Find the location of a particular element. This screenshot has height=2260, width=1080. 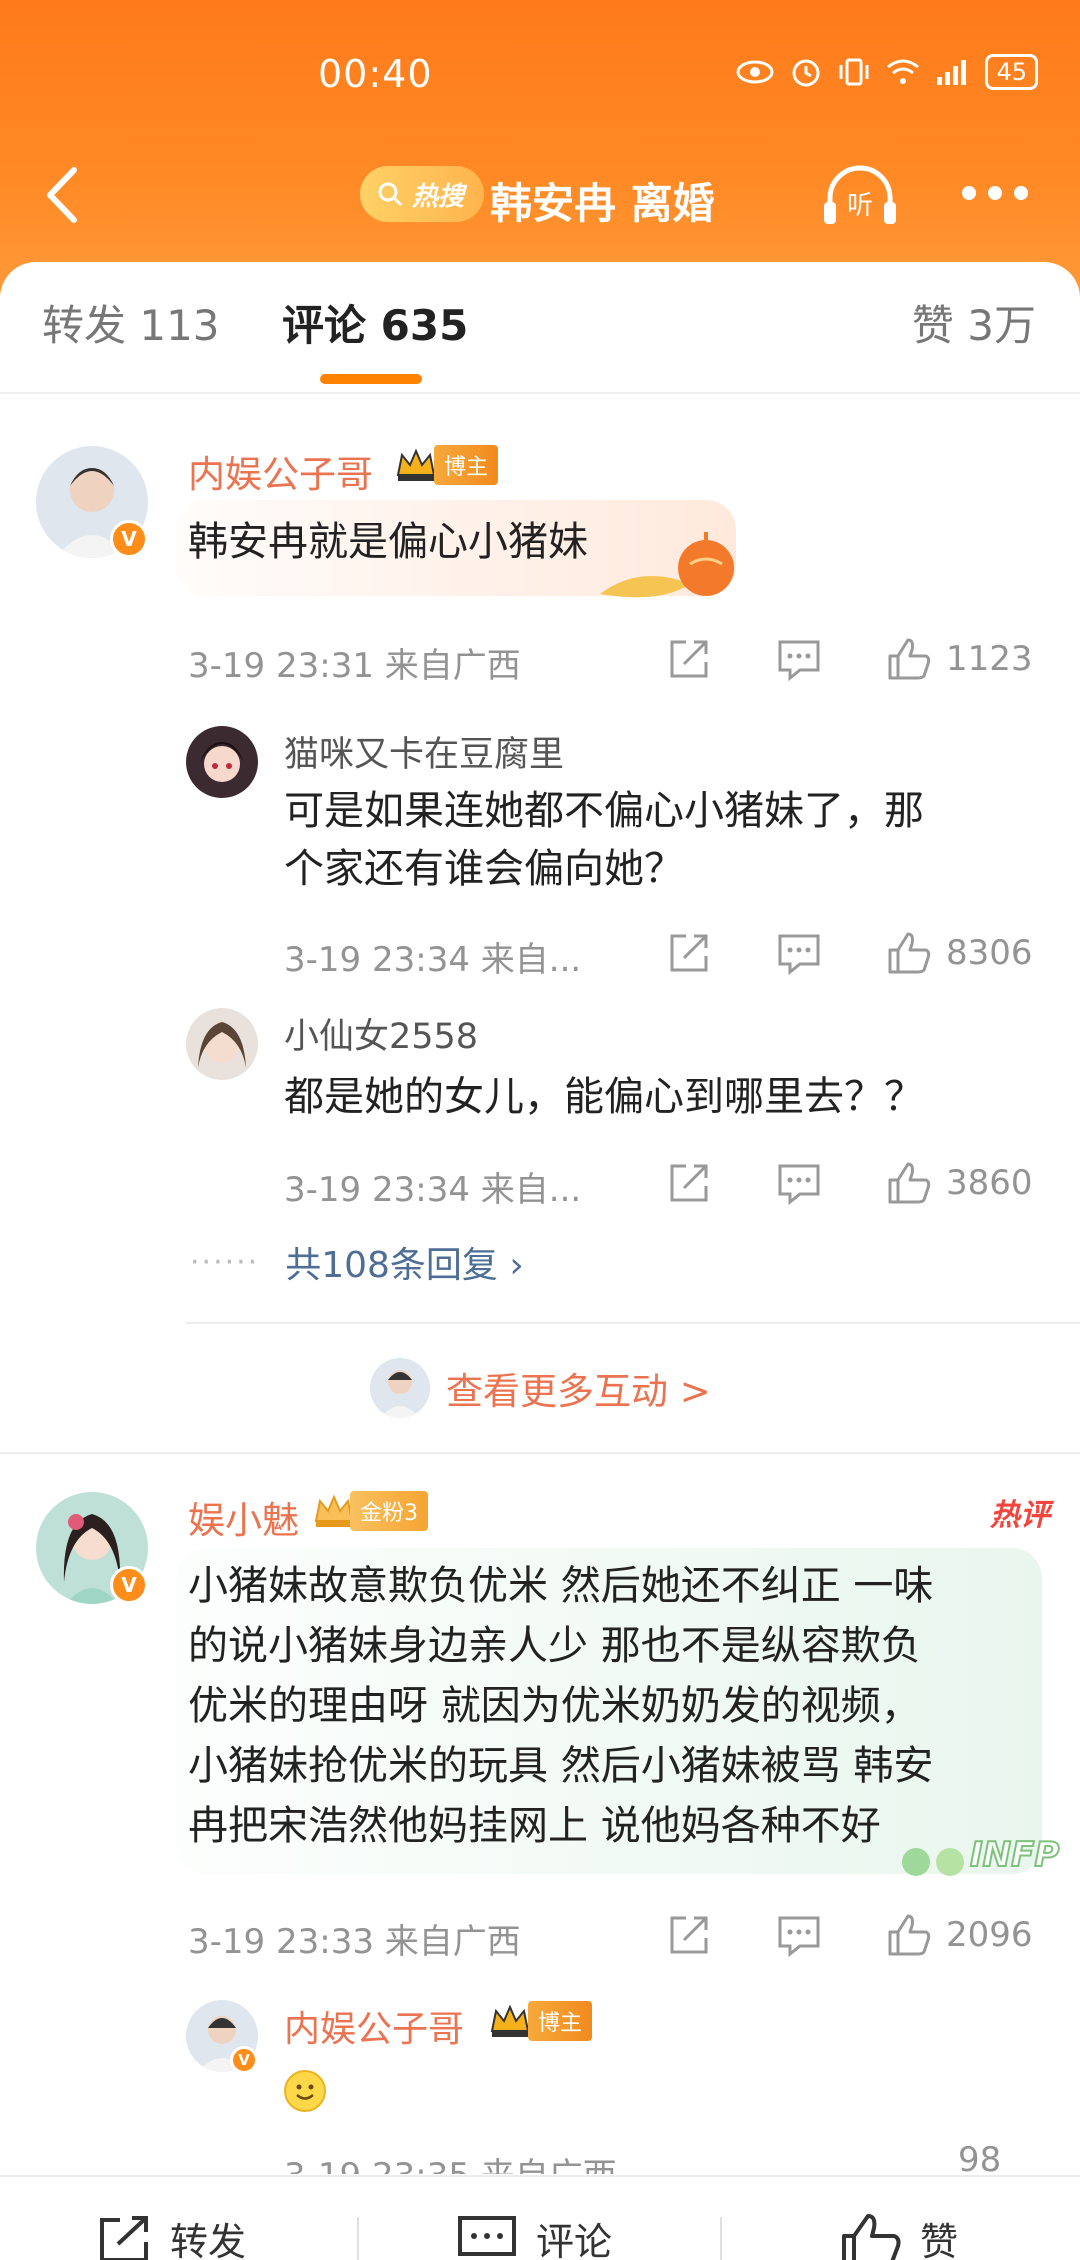

comment-meta: 3-19 23:33 来自广西 is located at coordinates (354, 1938).